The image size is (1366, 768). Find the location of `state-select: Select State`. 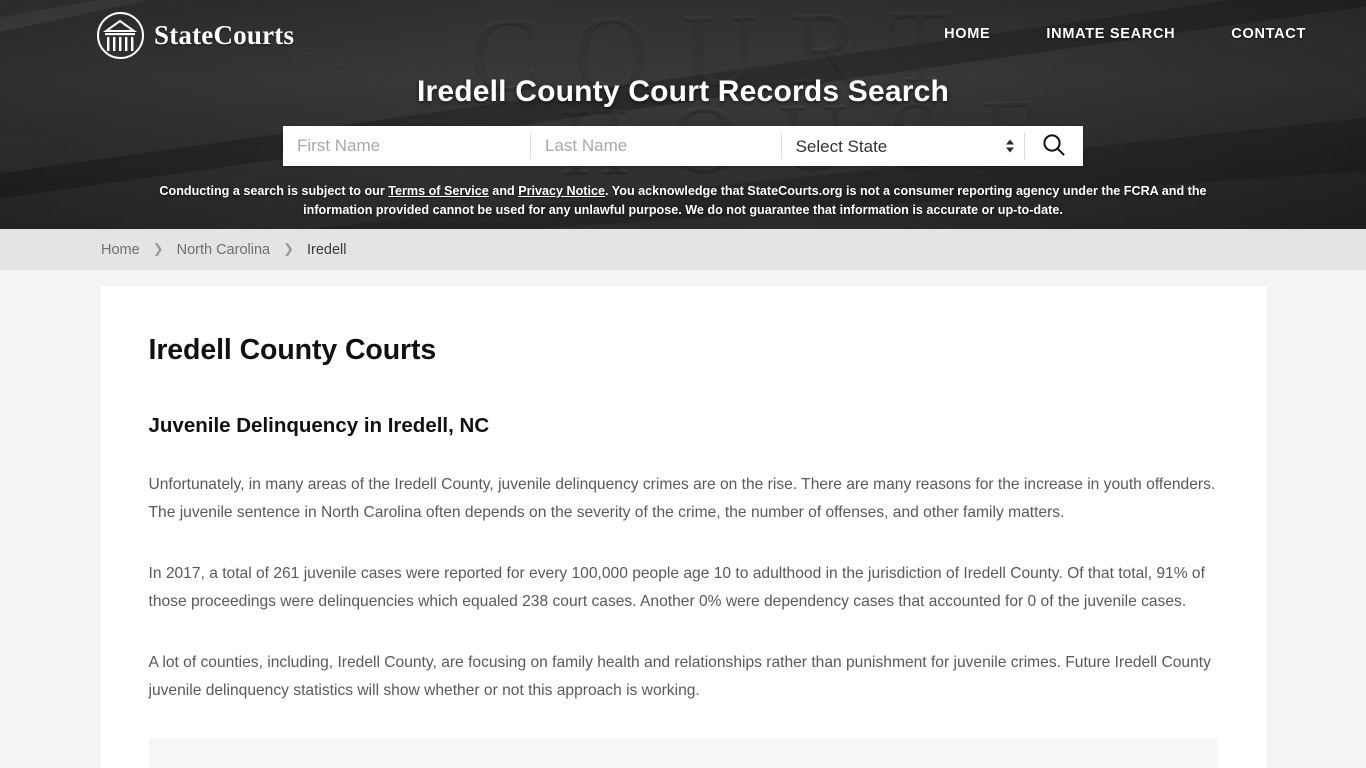

state-select: Select State is located at coordinates (903, 146).